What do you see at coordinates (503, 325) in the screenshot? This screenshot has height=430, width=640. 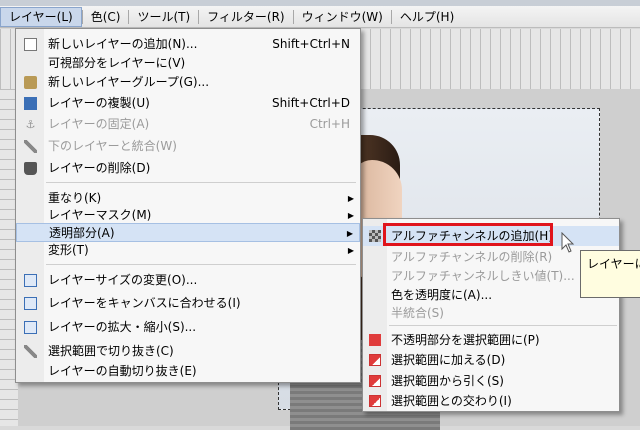 I see `submenu-separator` at bounding box center [503, 325].